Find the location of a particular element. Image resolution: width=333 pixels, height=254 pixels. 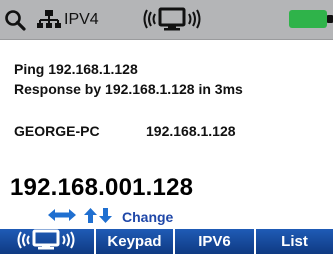

host-ip: 192.168.1.128 is located at coordinates (191, 131).